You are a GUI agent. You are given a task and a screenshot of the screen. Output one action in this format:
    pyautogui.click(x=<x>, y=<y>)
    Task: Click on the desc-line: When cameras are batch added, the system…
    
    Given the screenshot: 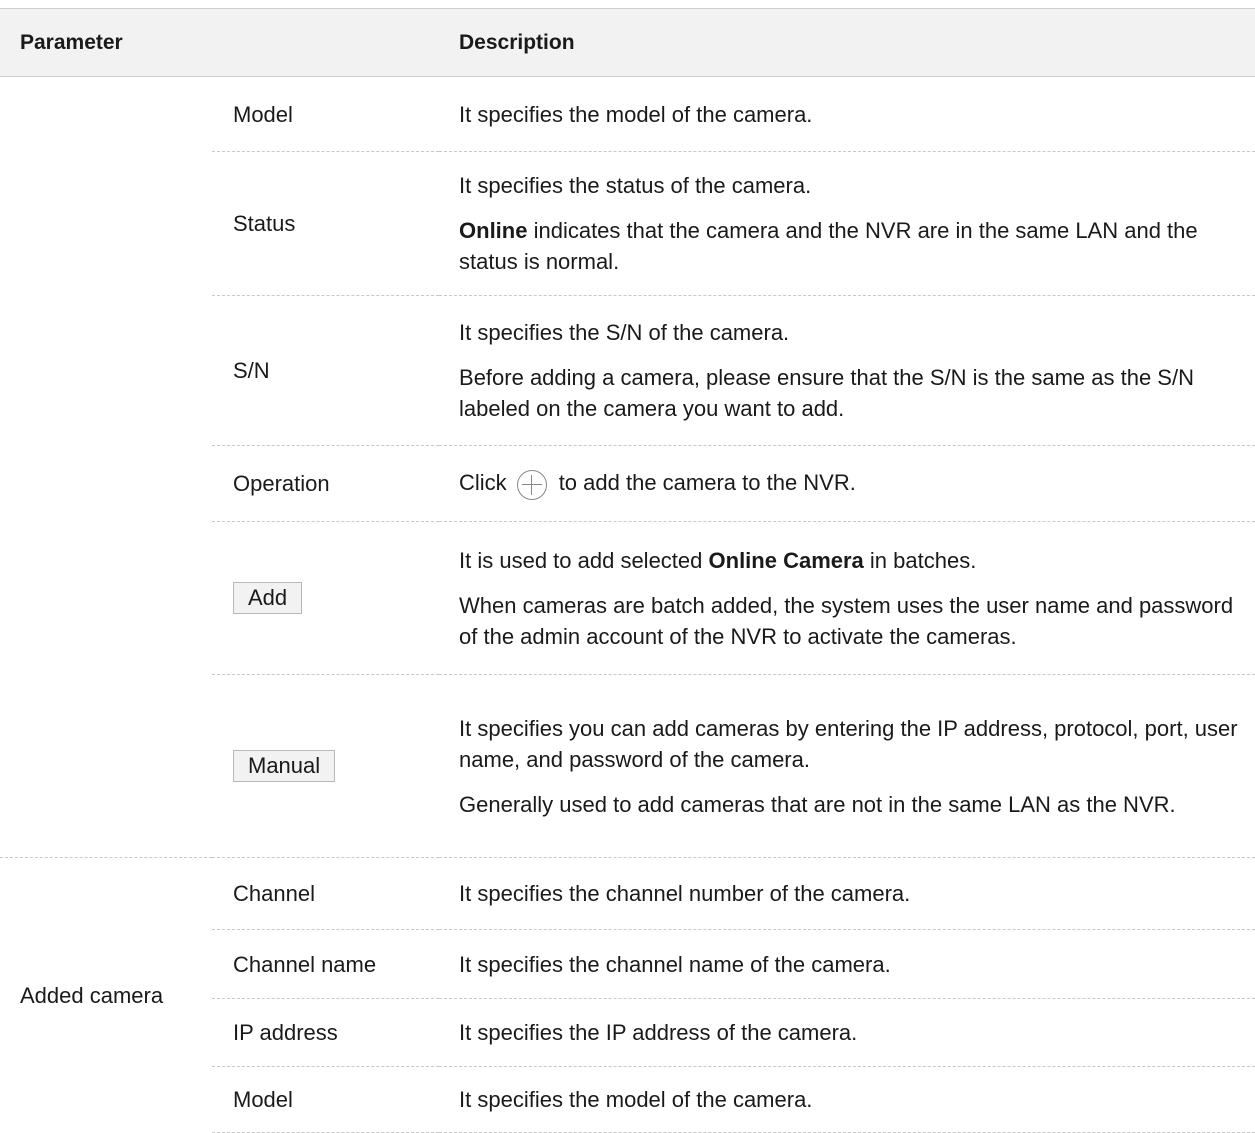 What is the action you would take?
    pyautogui.click(x=846, y=620)
    